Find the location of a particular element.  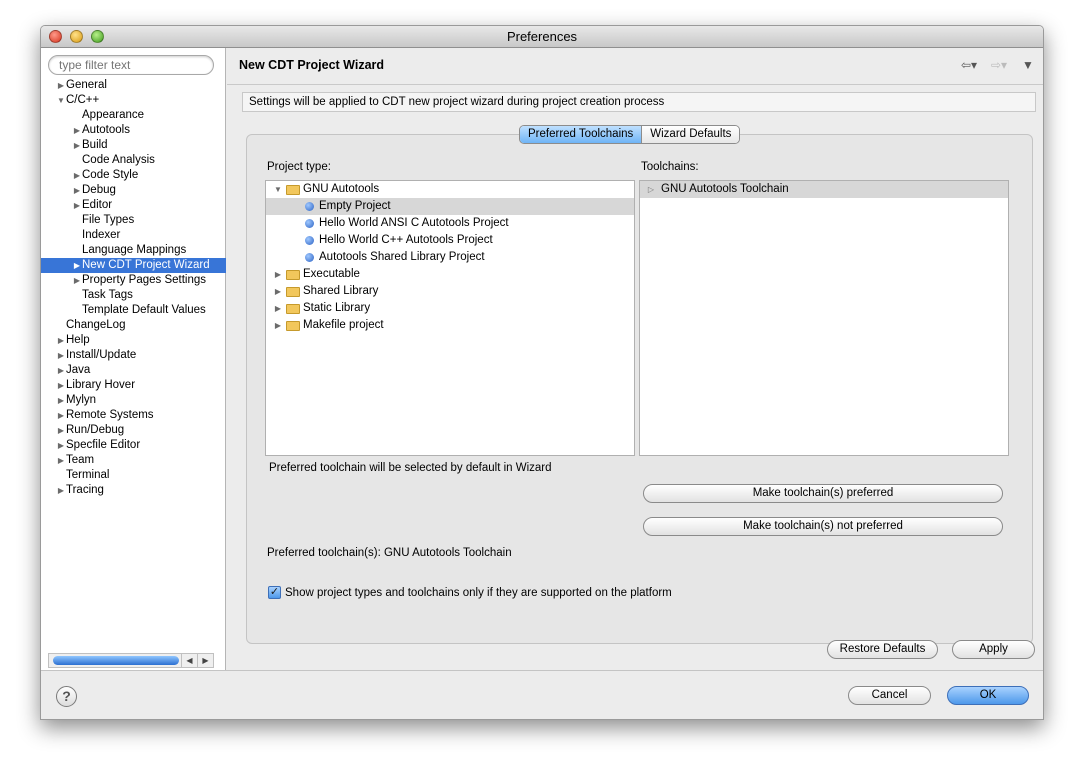

sidebar-item-code-style: ▶ Code Style is located at coordinates (133, 175).